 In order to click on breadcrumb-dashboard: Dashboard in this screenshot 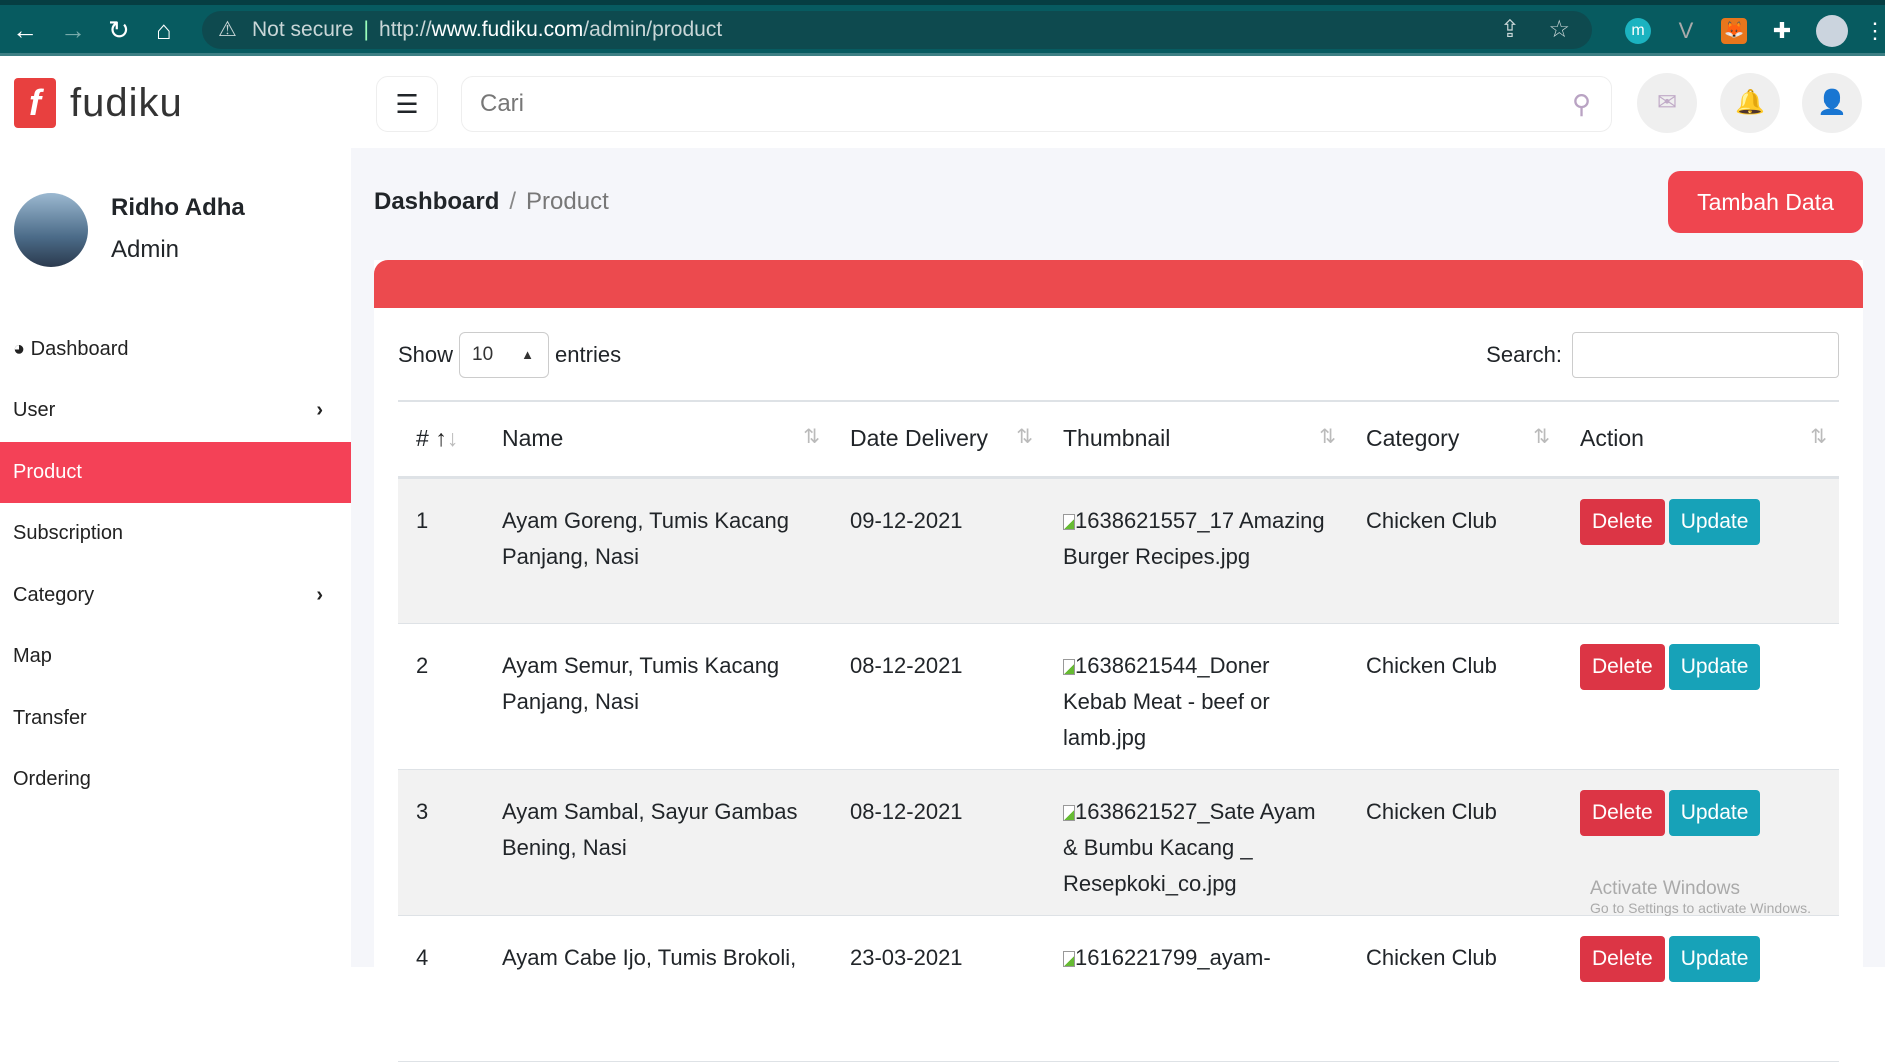, I will do `click(436, 201)`.